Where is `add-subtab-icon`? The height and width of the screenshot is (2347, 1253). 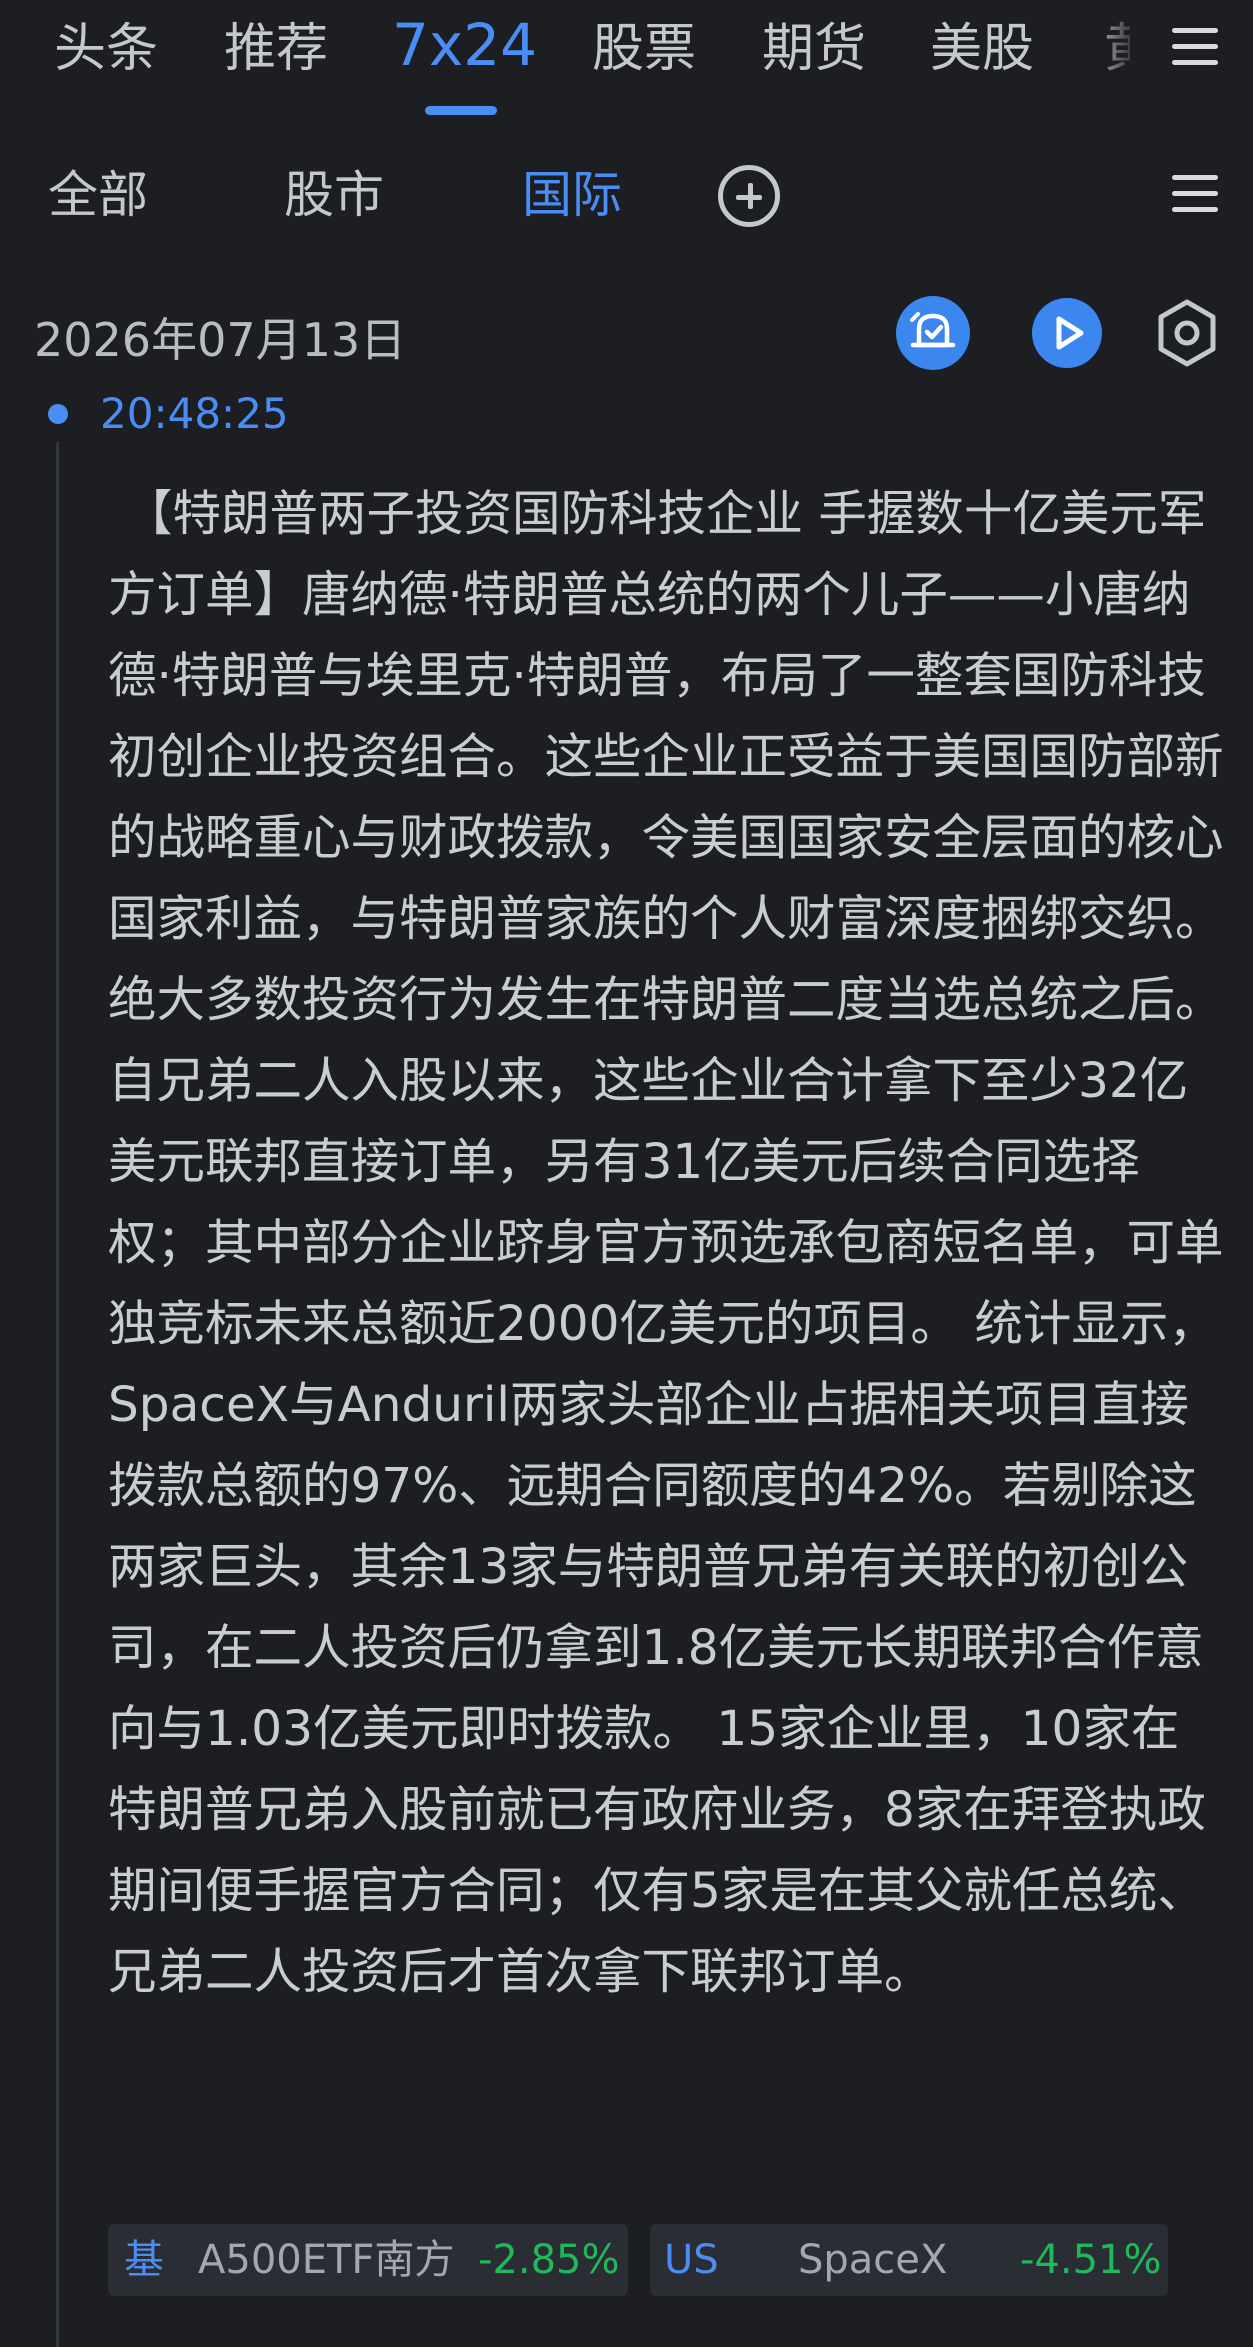 add-subtab-icon is located at coordinates (749, 196).